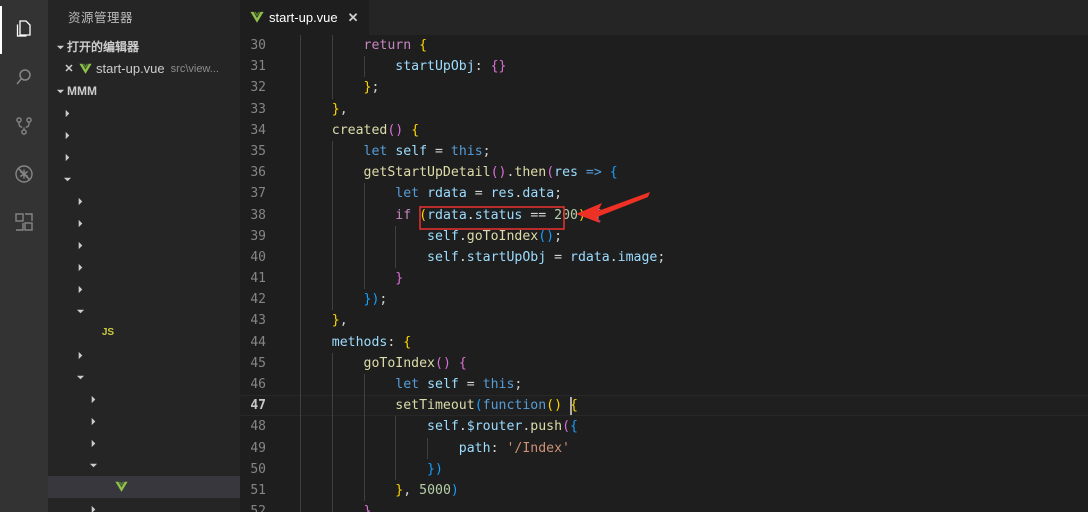 This screenshot has width=1088, height=512. Describe the element at coordinates (664, 194) in the screenshot. I see `code-line: 37 let rdata = res.data;` at that location.